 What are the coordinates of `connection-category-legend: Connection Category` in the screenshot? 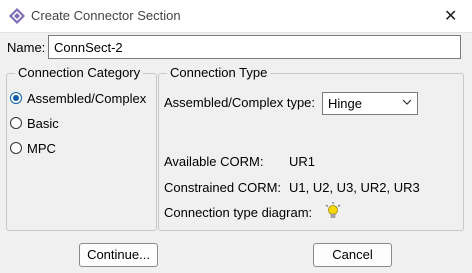 It's located at (79, 72).